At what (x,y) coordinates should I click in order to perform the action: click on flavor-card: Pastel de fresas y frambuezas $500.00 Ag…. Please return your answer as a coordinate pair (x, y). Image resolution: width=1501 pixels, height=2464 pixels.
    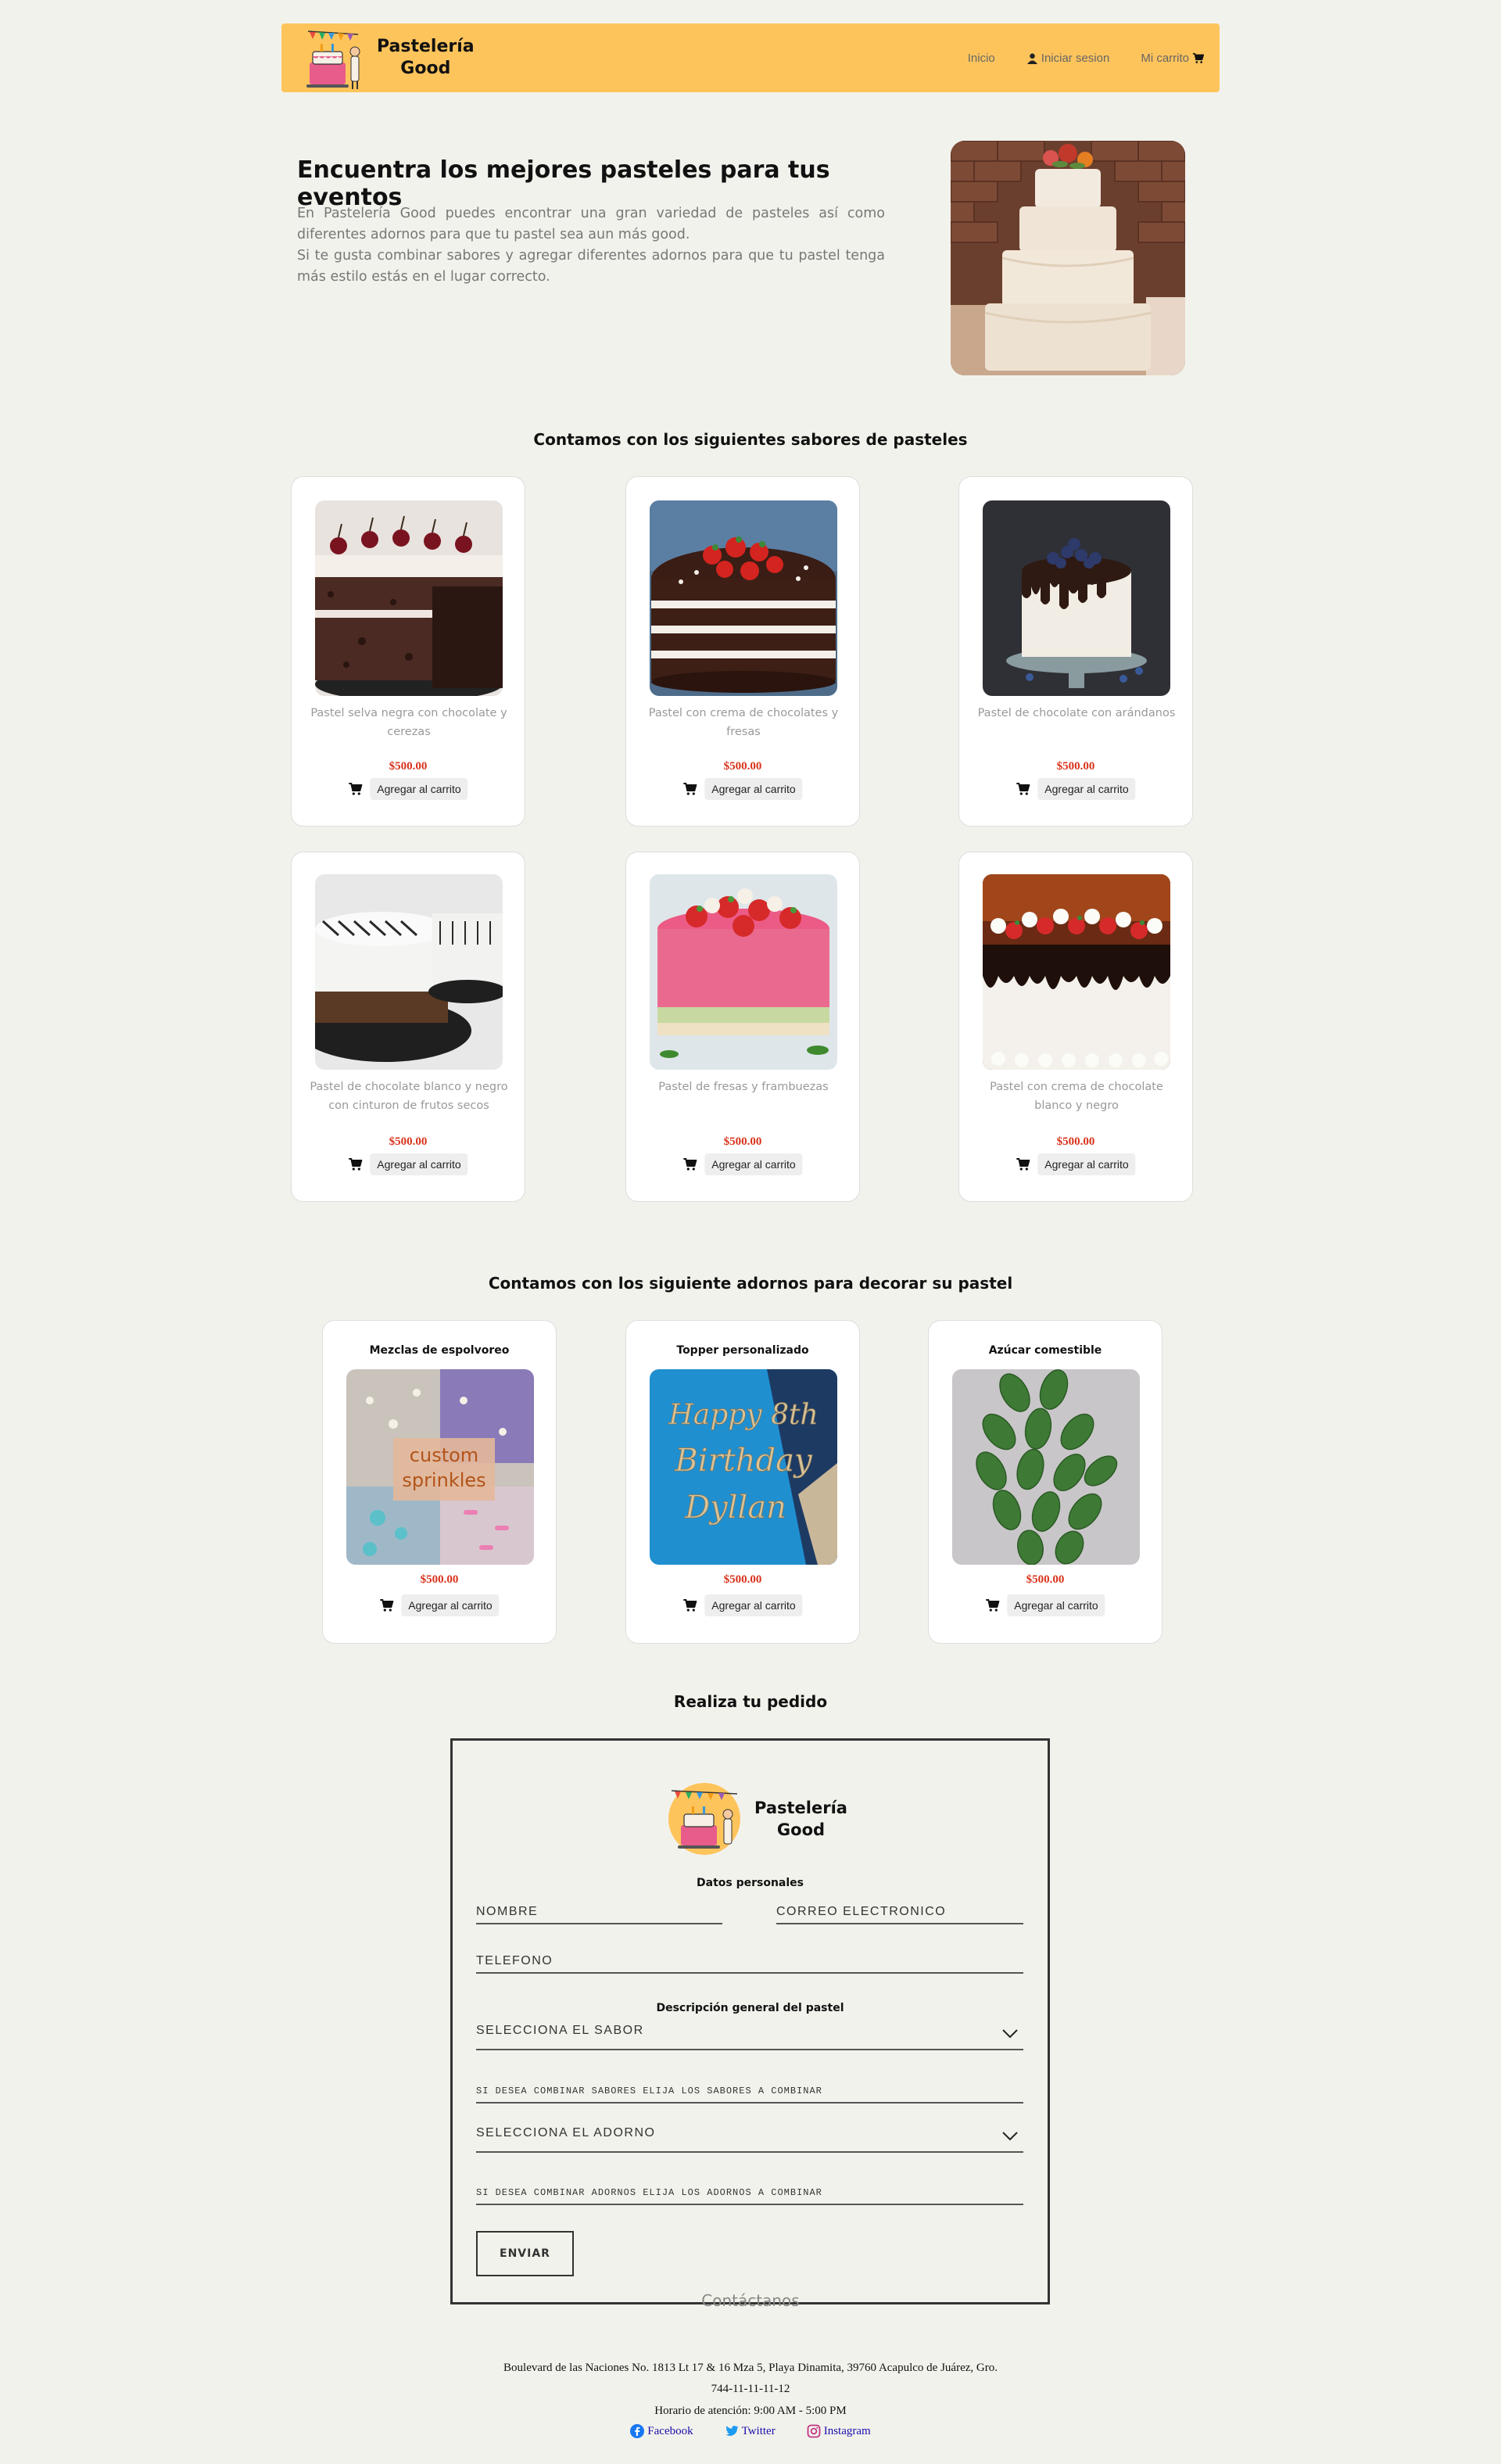
    Looking at the image, I should click on (742, 1027).